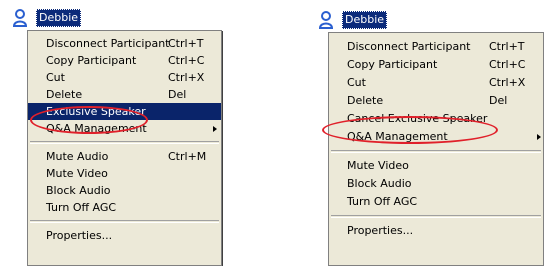 Image resolution: width=544 pixels, height=266 pixels. Describe the element at coordinates (436, 184) in the screenshot. I see `menu-item-block-audio: Block Audio` at that location.